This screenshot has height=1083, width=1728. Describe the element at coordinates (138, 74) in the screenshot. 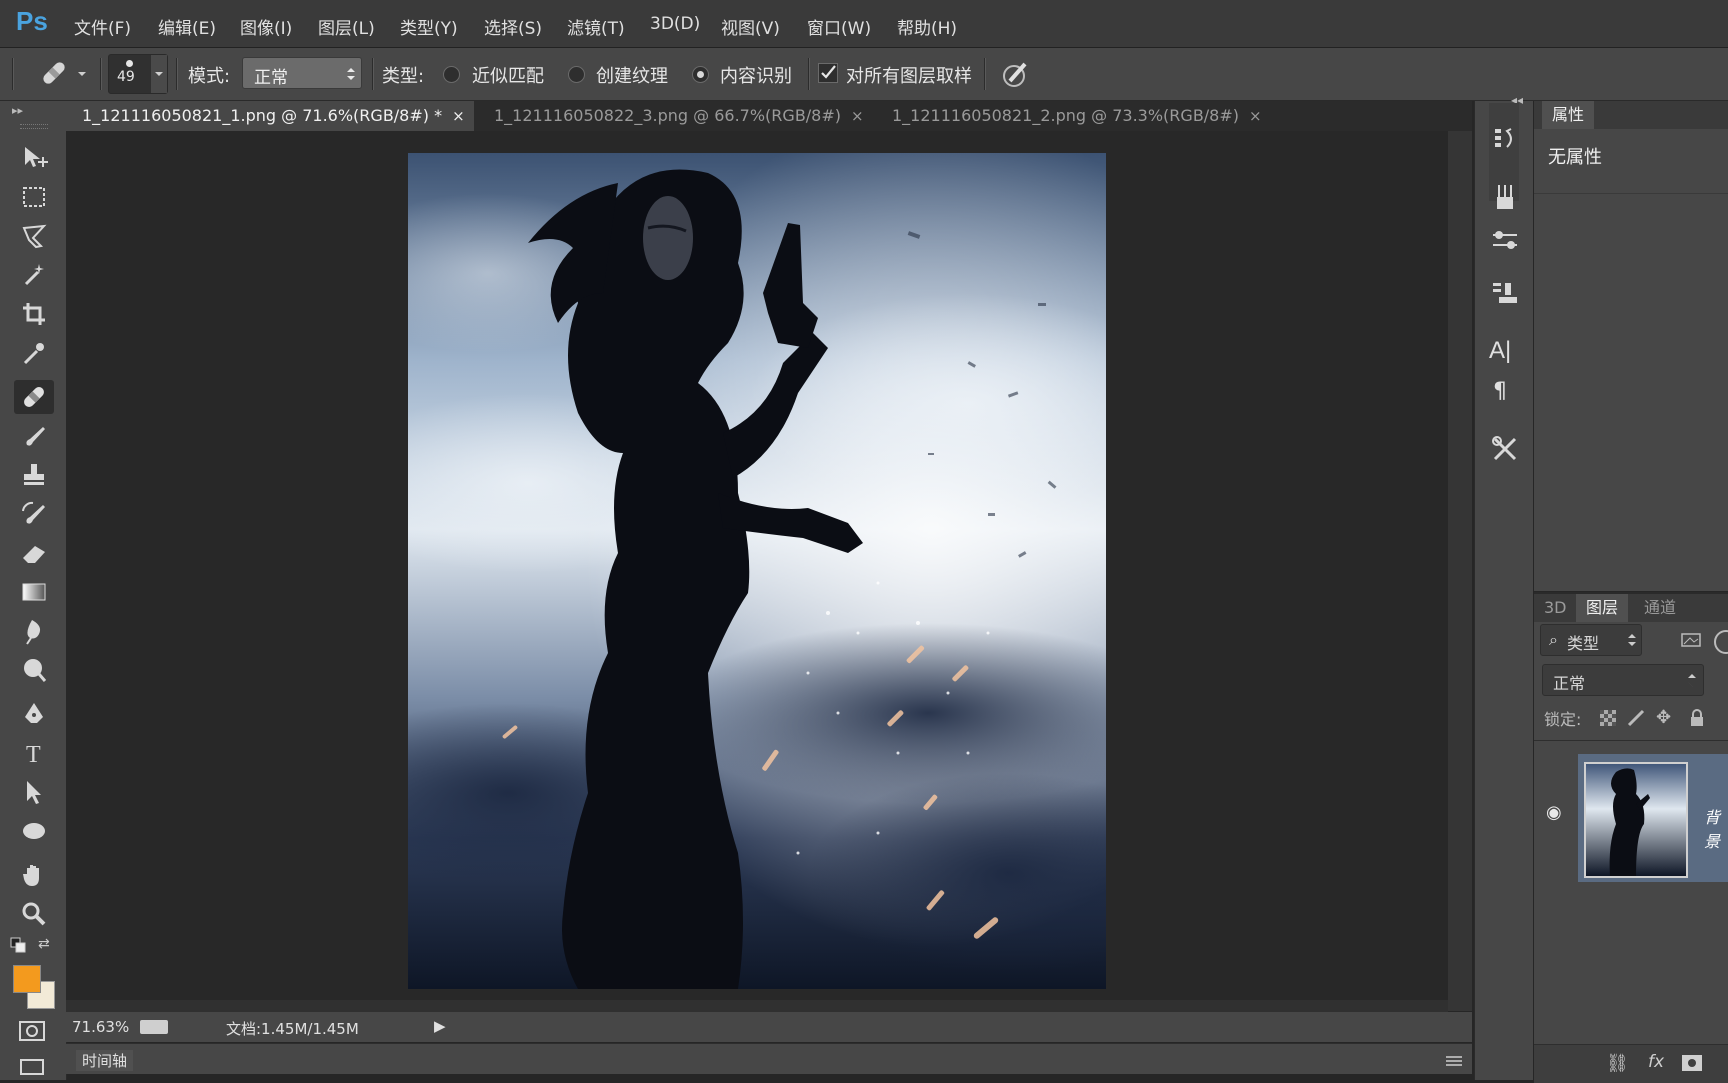

I see `brush-size-picker: 49` at that location.